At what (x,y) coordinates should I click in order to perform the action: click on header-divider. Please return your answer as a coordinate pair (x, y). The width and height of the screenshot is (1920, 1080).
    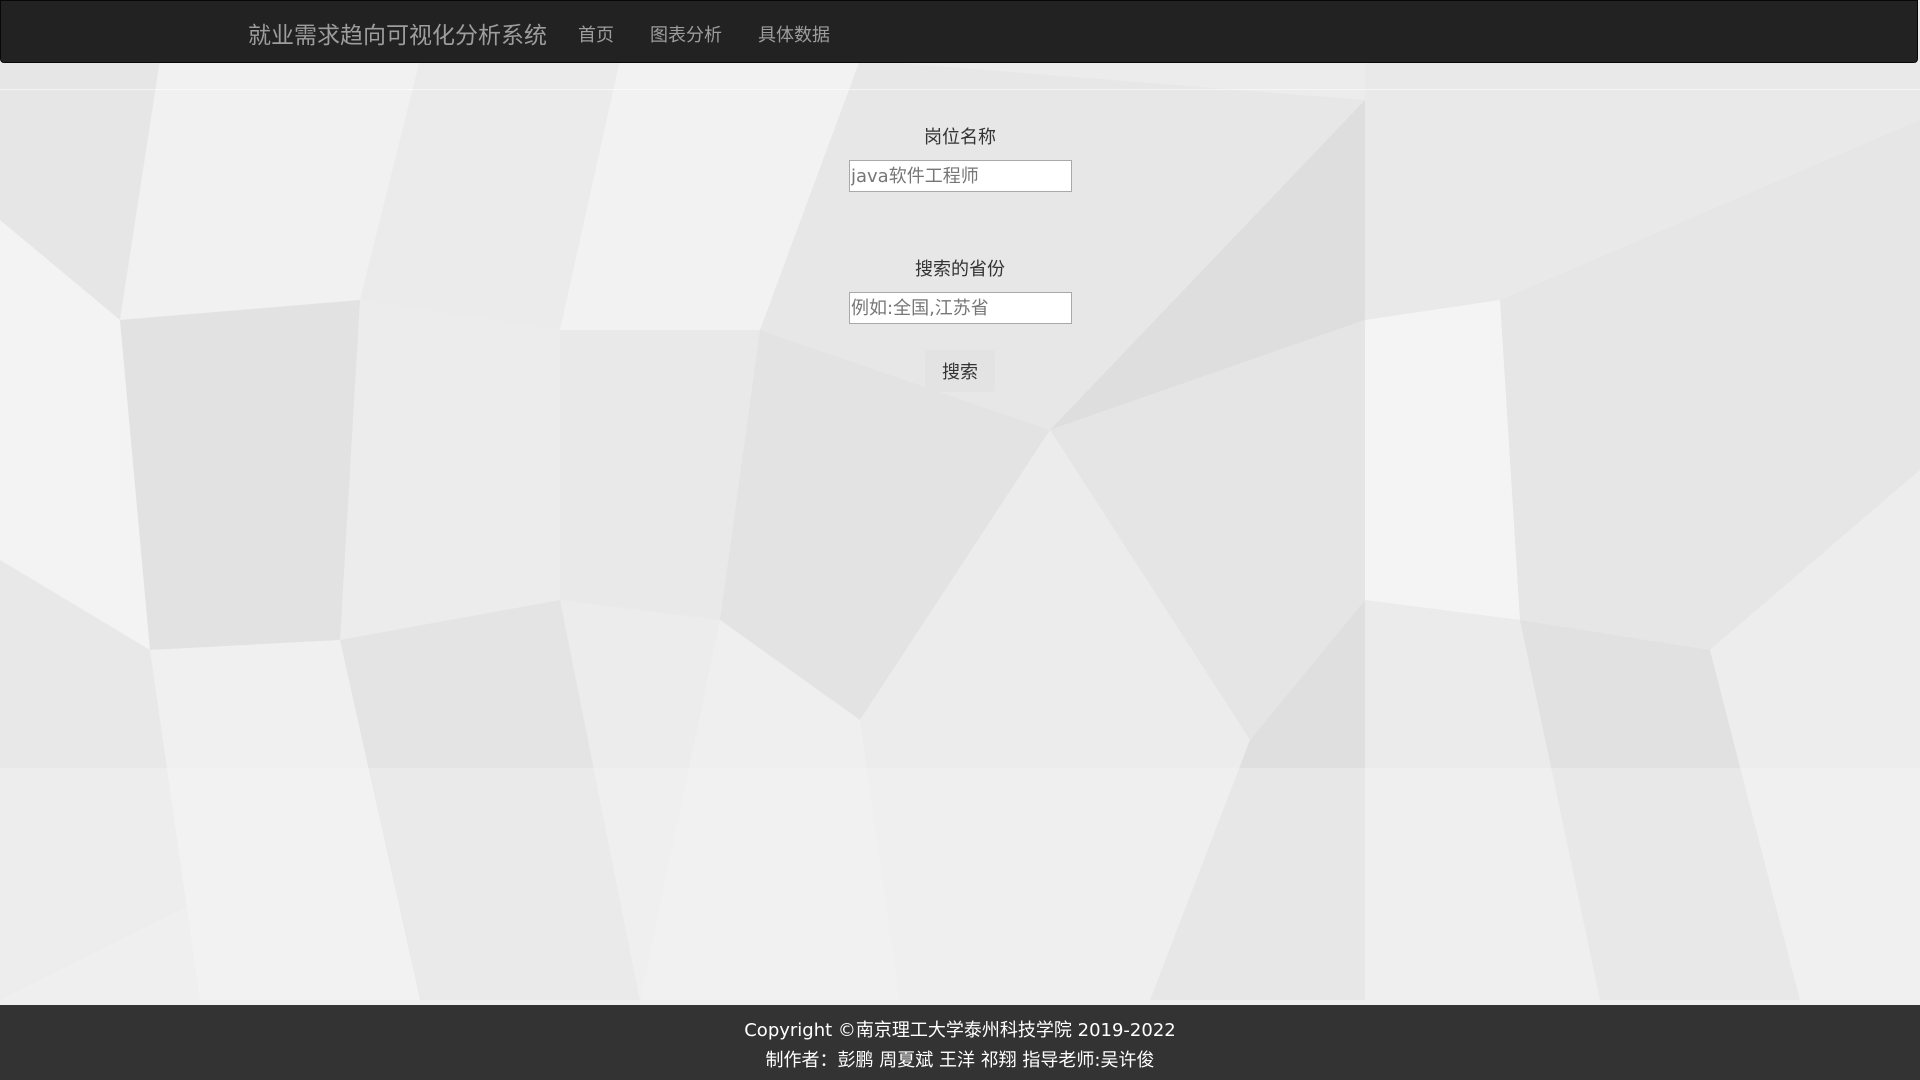
    Looking at the image, I should click on (960, 89).